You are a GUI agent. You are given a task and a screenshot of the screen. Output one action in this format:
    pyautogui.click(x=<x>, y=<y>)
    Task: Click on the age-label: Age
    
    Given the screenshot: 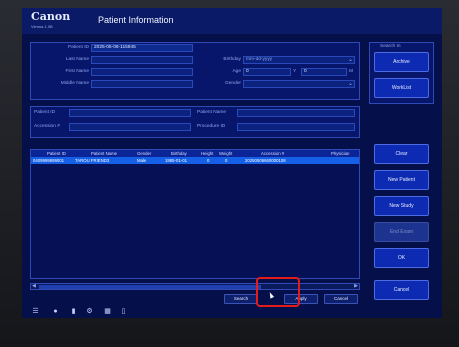 What is the action you would take?
    pyautogui.click(x=236, y=71)
    